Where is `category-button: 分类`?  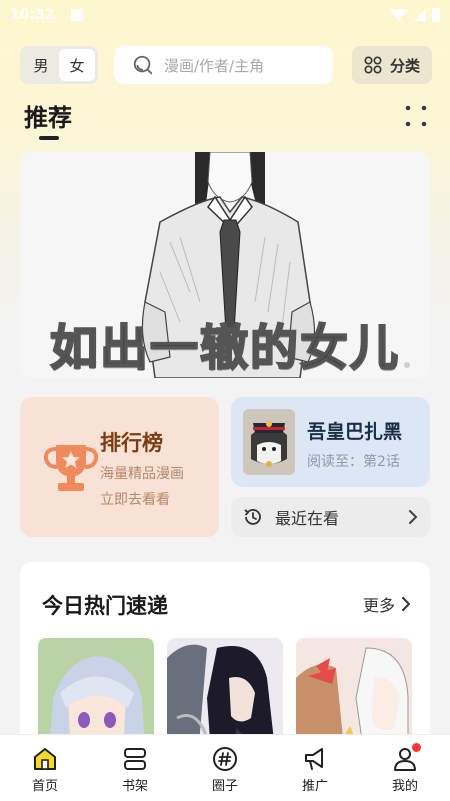
category-button: 分类 is located at coordinates (392, 65).